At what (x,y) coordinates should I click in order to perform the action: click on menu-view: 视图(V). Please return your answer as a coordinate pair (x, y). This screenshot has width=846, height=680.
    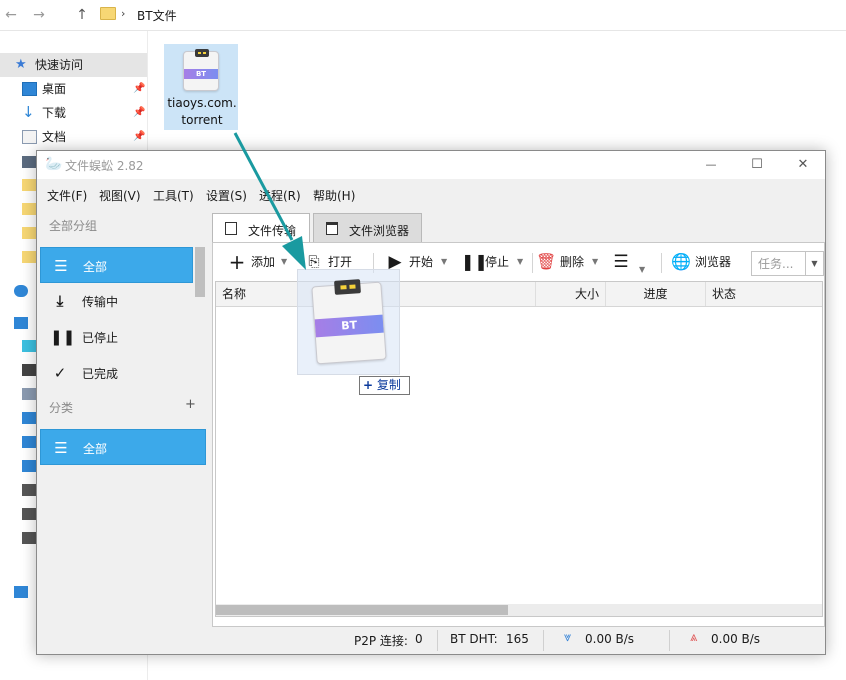
    Looking at the image, I should click on (120, 195).